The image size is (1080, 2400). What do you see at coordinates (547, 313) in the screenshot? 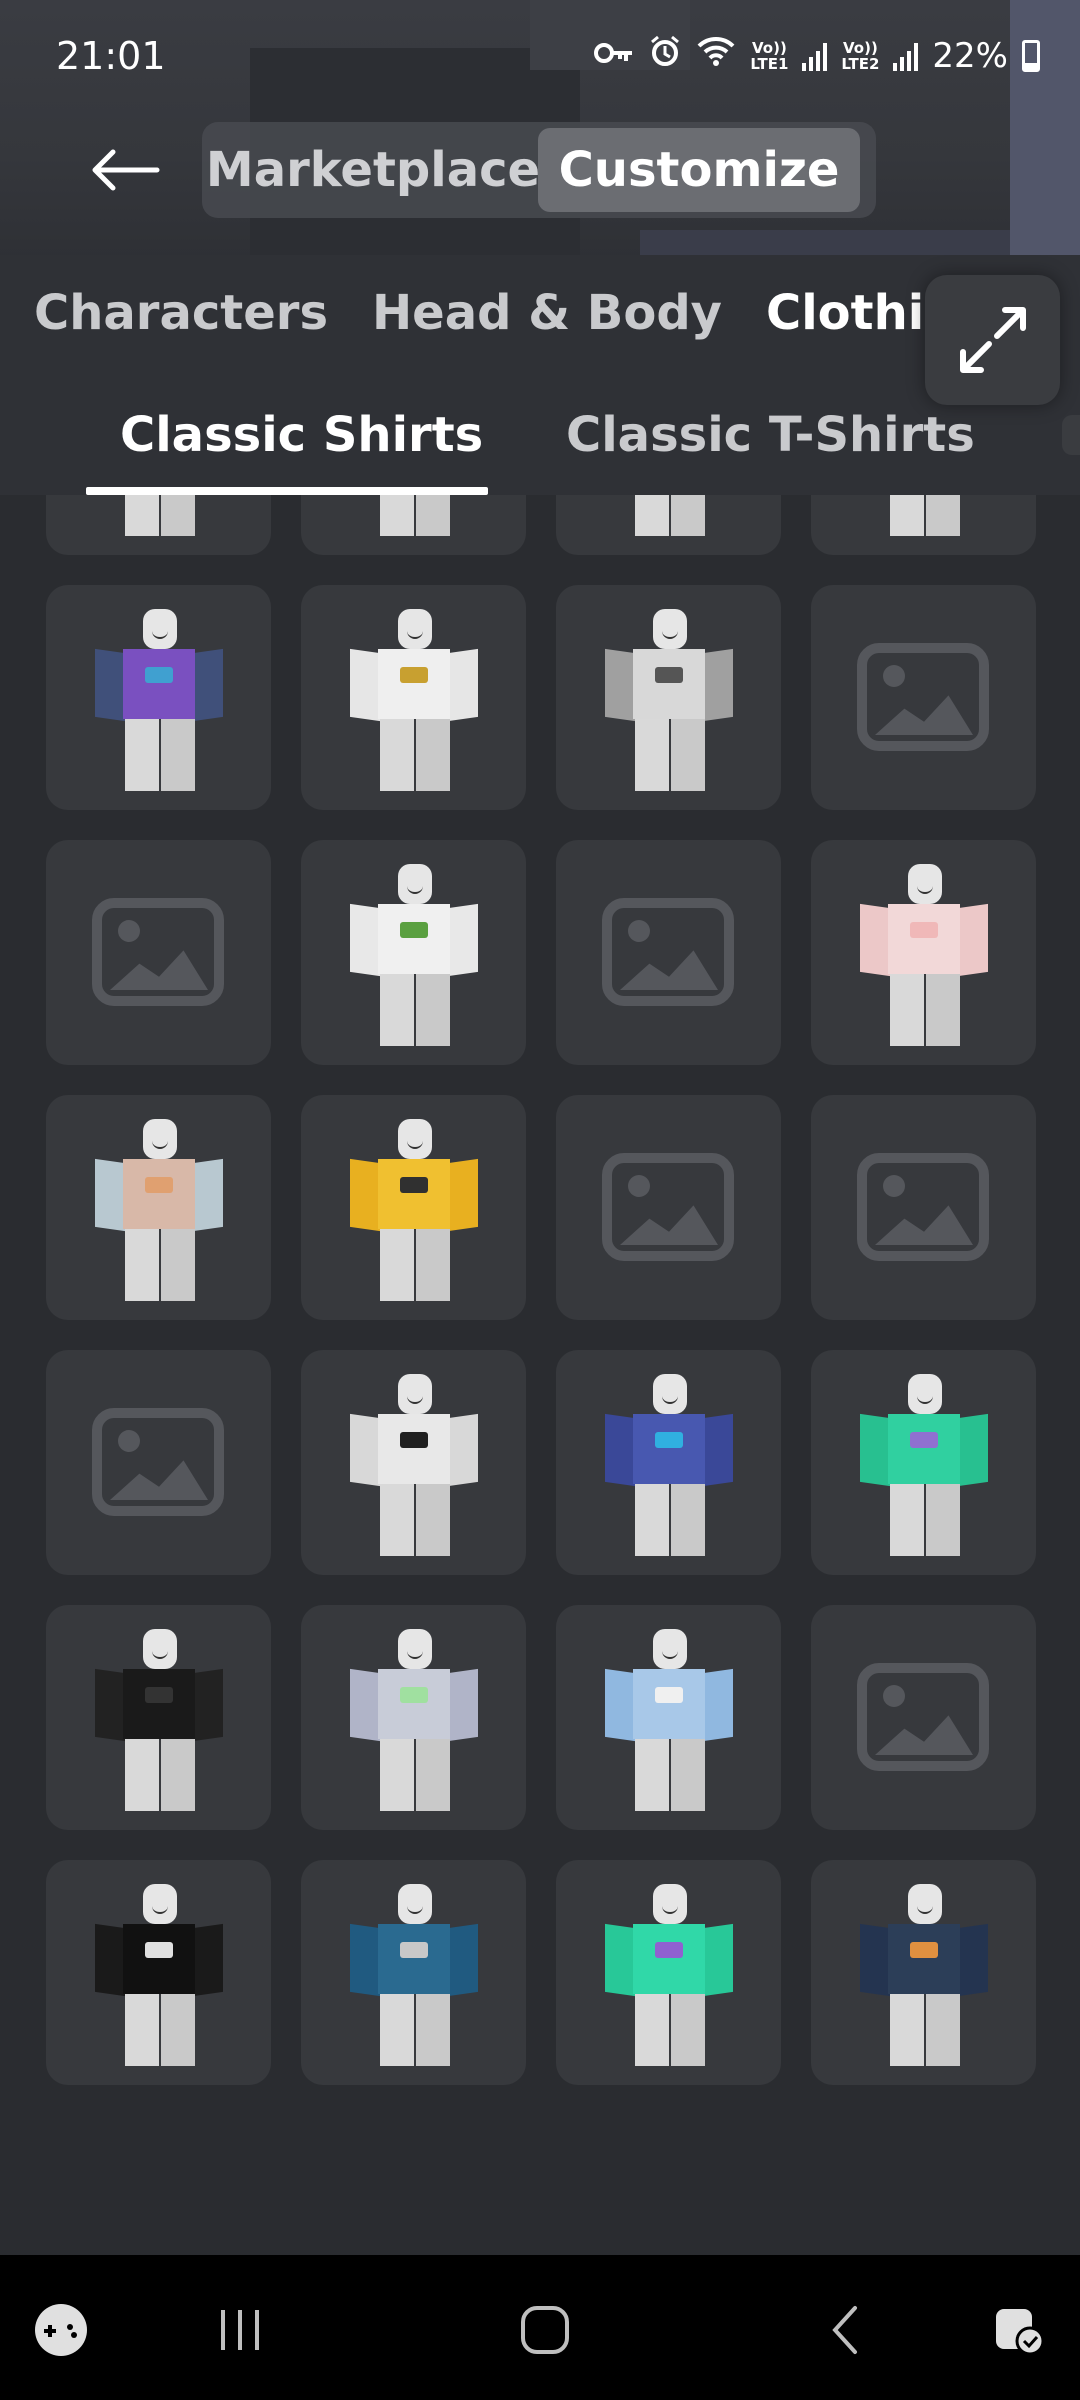
I see `category-head-body: Head & Body` at bounding box center [547, 313].